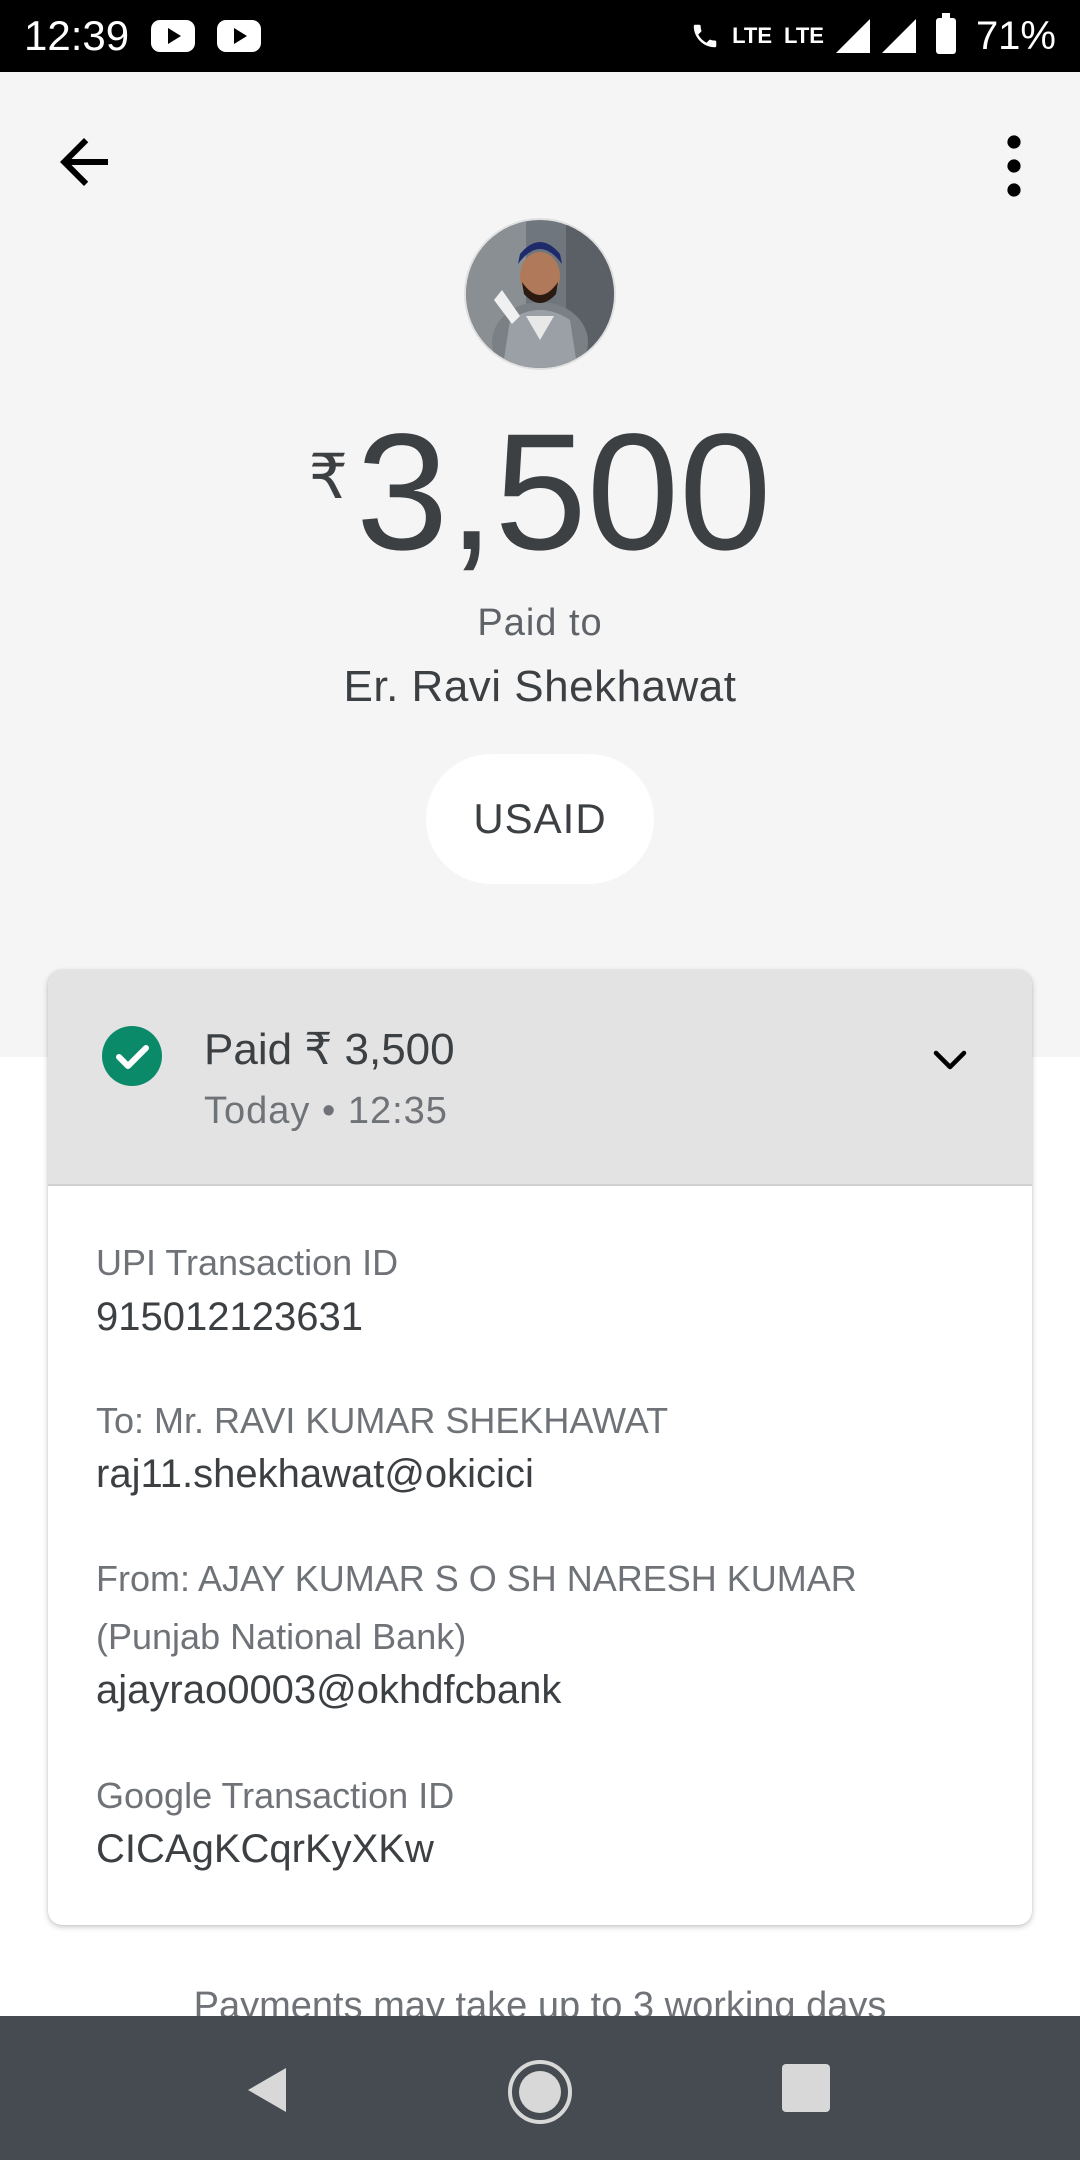  I want to click on more-options-button, so click(1014, 166).